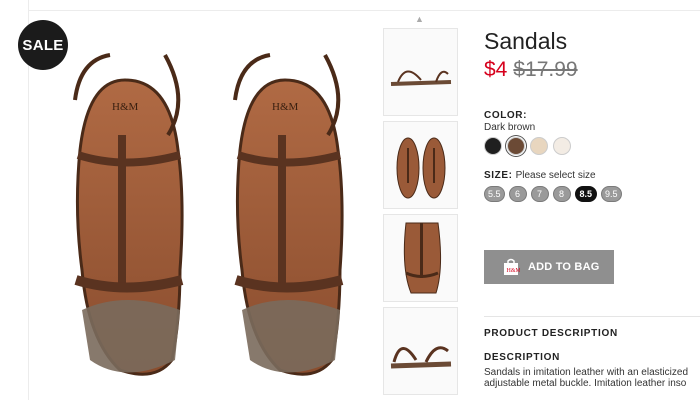 The height and width of the screenshot is (400, 700). Describe the element at coordinates (288, 214) in the screenshot. I see `right-sandal: H&M` at that location.